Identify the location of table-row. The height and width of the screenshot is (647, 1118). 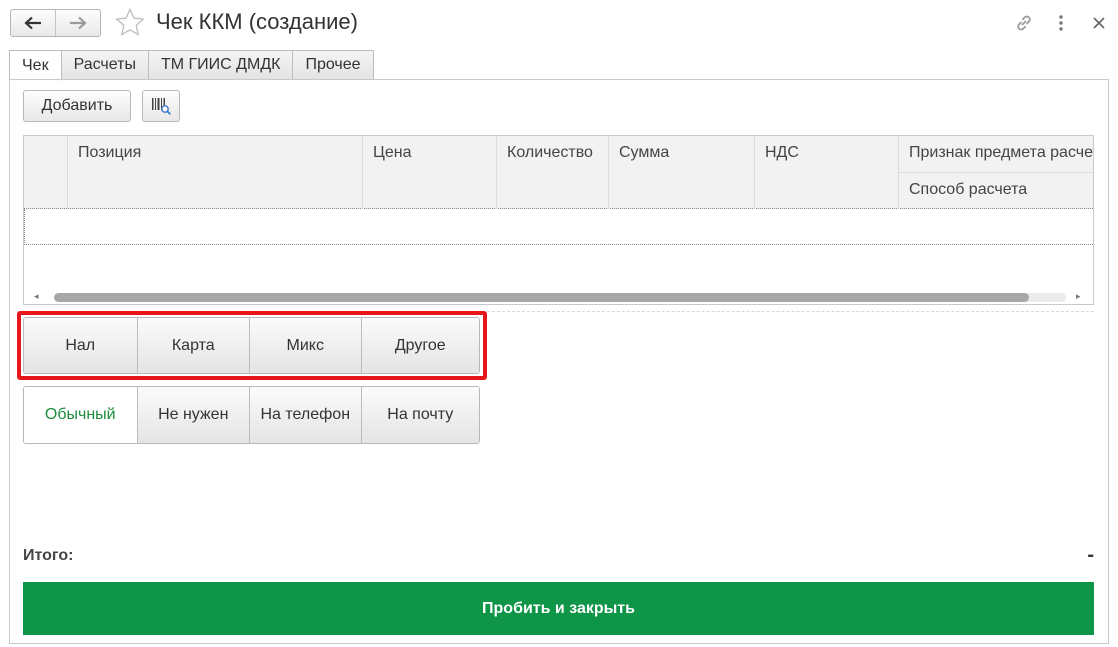
(558, 227).